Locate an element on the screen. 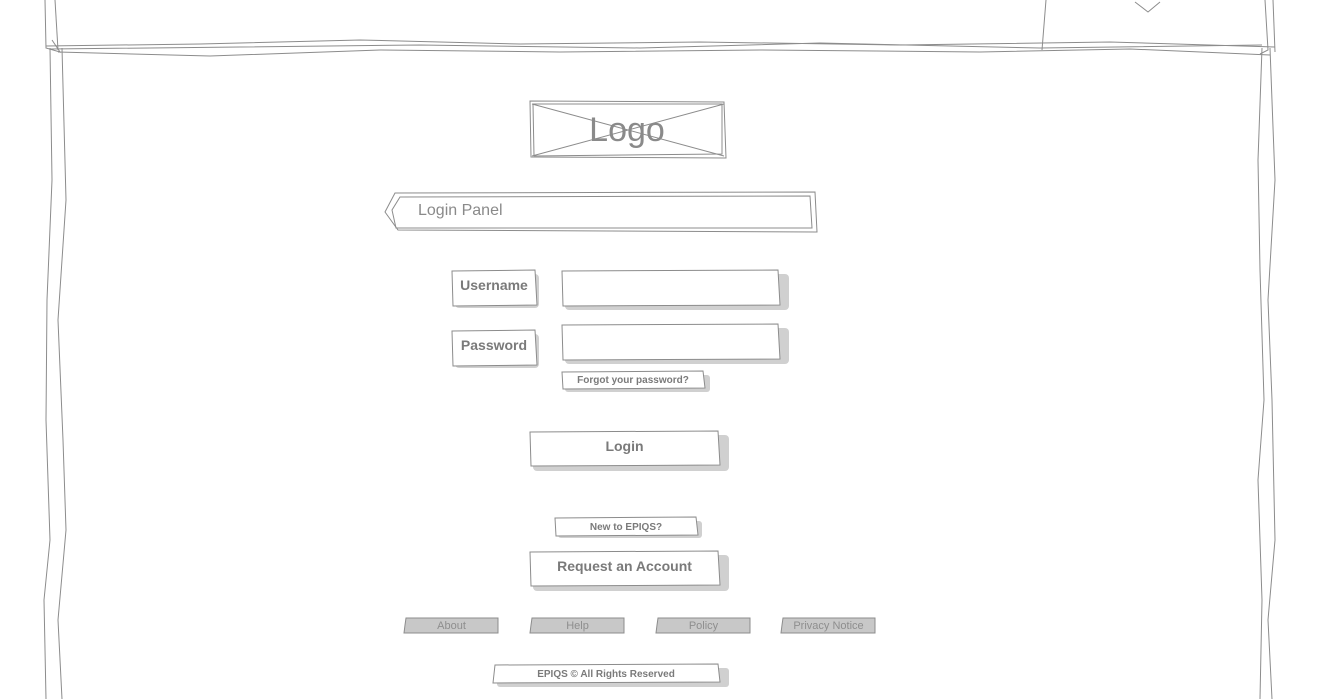  footer-link-privacy-notice: Privacy Notice is located at coordinates (828, 625).